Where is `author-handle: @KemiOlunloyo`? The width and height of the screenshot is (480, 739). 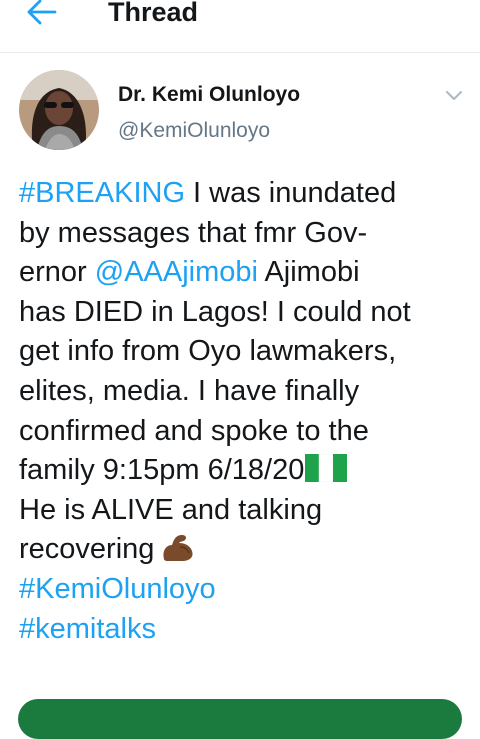 author-handle: @KemiOlunloyo is located at coordinates (194, 130).